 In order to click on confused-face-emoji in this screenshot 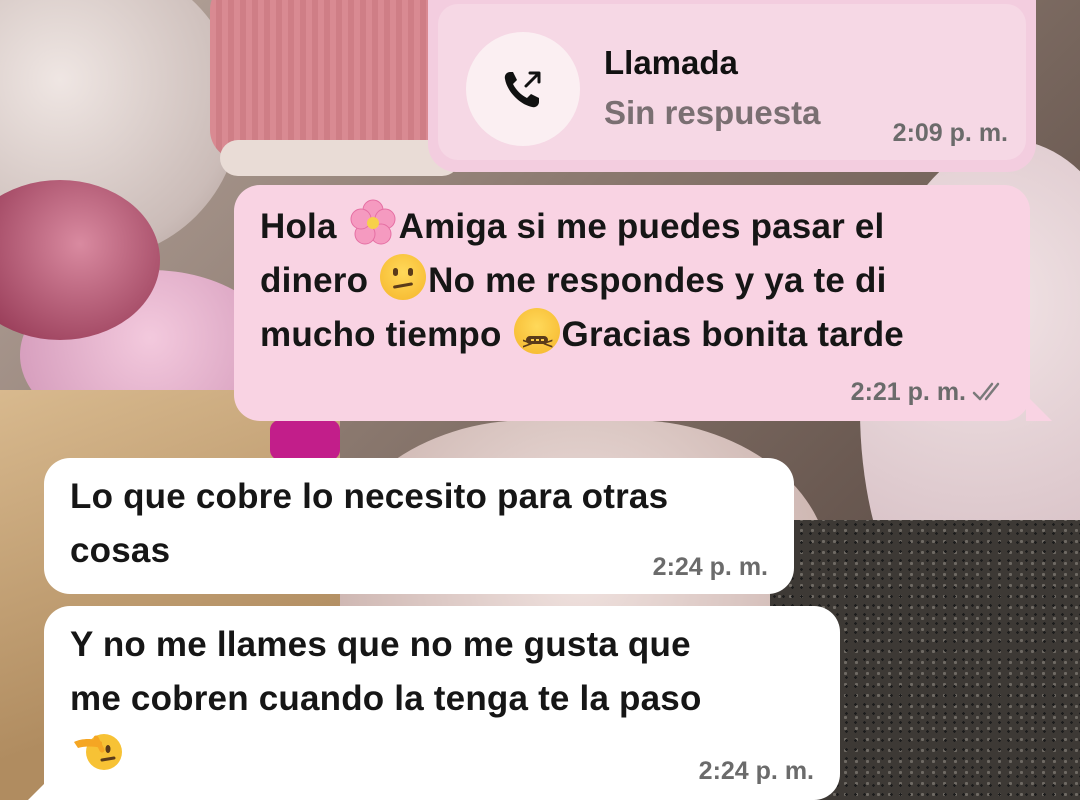, I will do `click(403, 277)`.